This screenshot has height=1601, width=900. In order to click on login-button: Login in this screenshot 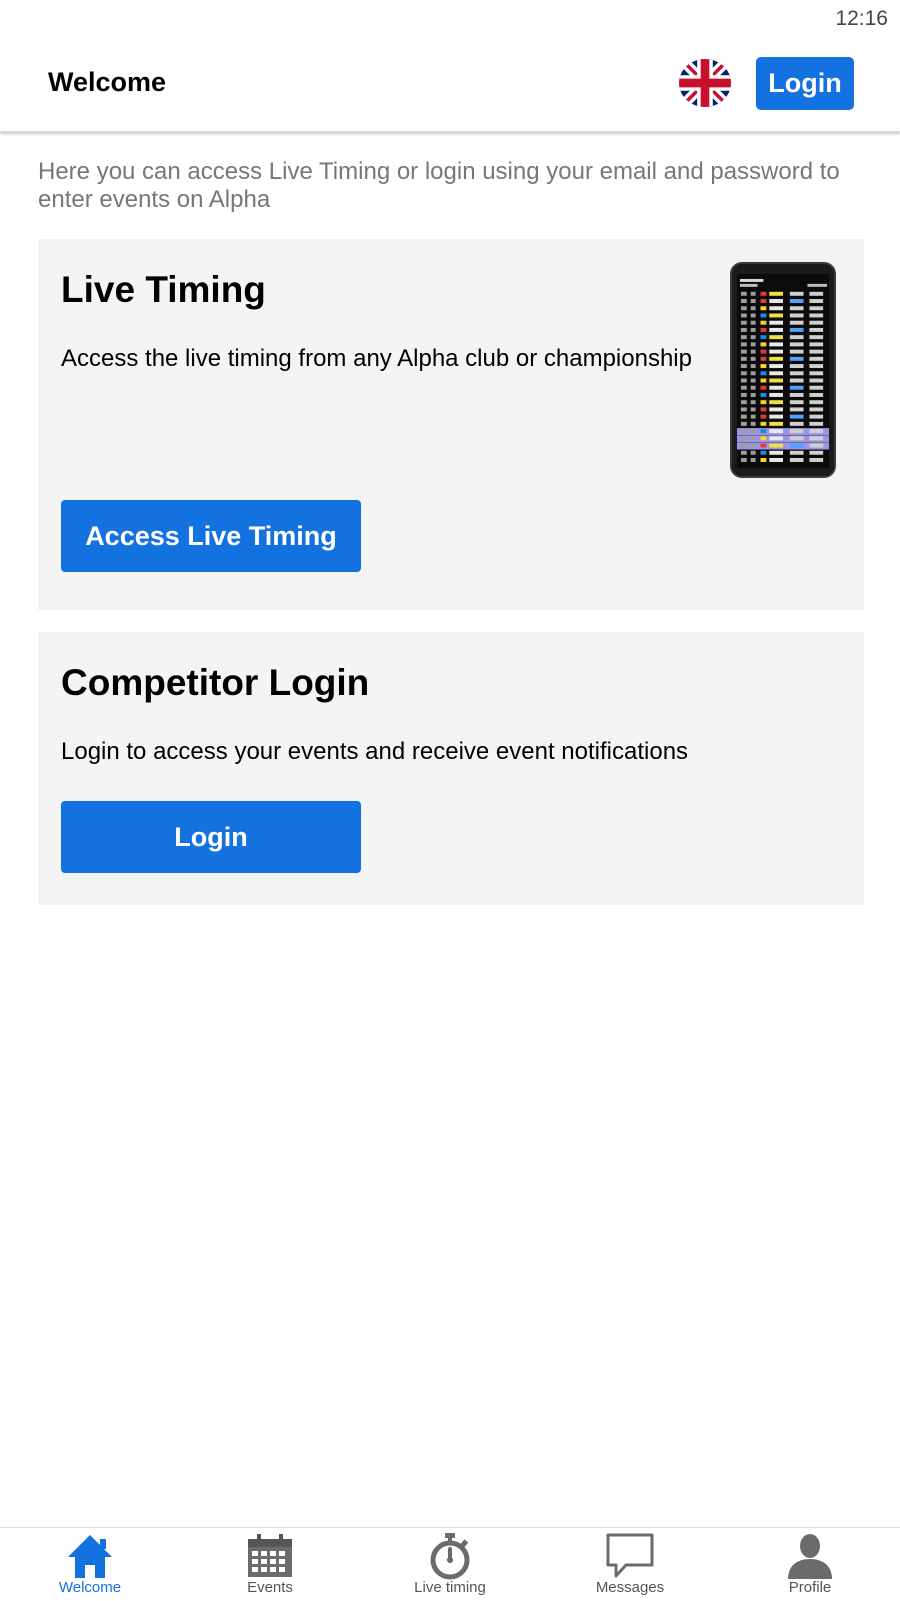, I will do `click(211, 837)`.